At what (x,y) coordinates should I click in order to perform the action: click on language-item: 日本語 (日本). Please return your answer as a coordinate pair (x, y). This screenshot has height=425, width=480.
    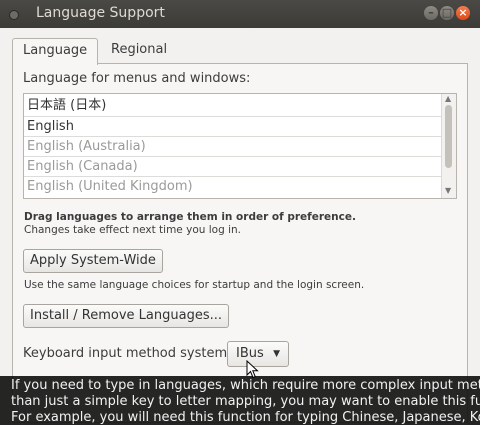
    Looking at the image, I should click on (234, 106).